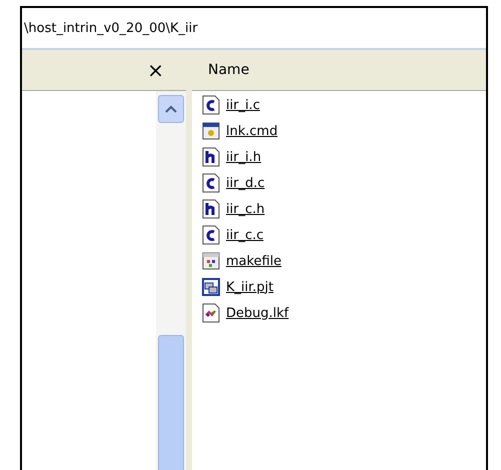 The height and width of the screenshot is (470, 501). I want to click on file-name: iir_i.h, so click(244, 157).